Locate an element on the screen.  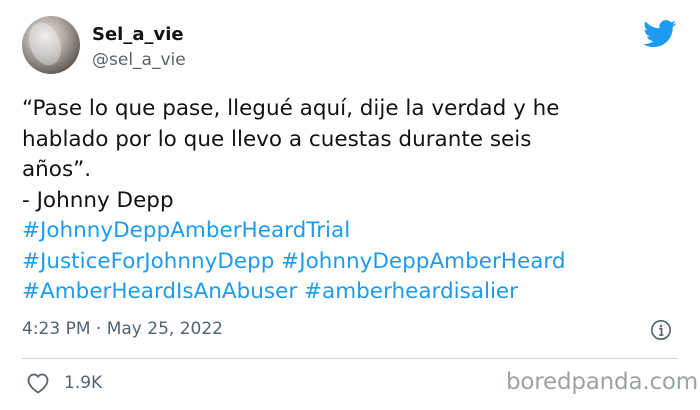
twitter-bird-icon is located at coordinates (660, 34).